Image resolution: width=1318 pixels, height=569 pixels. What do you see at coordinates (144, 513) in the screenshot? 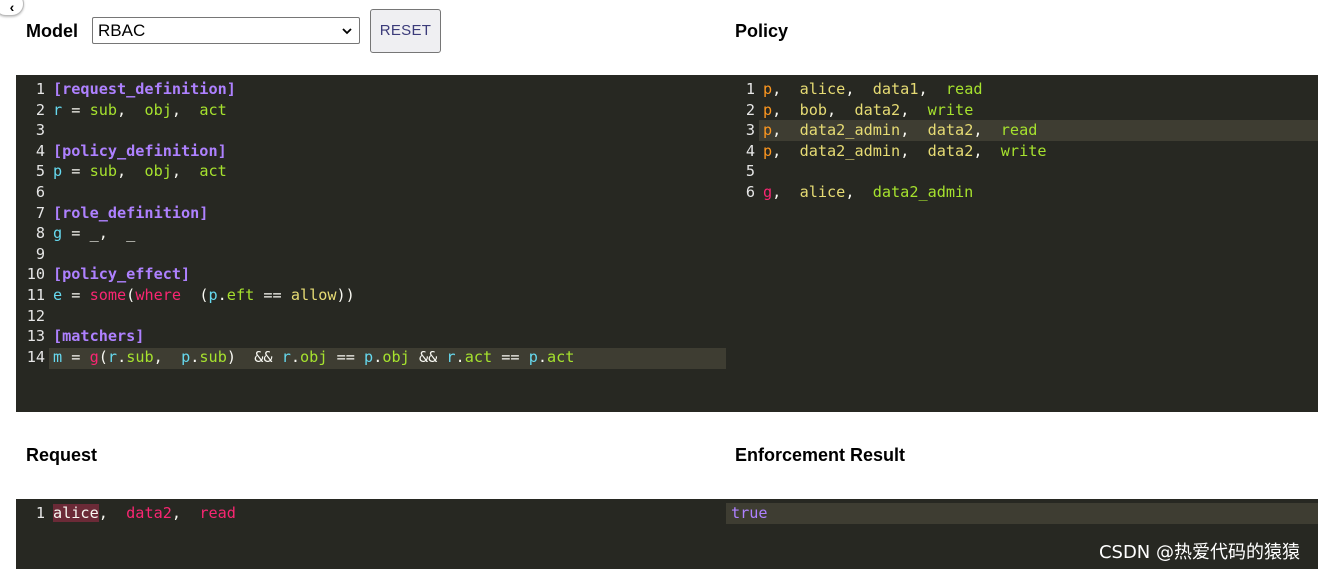
I see `request-code-line: alice, data2, read` at bounding box center [144, 513].